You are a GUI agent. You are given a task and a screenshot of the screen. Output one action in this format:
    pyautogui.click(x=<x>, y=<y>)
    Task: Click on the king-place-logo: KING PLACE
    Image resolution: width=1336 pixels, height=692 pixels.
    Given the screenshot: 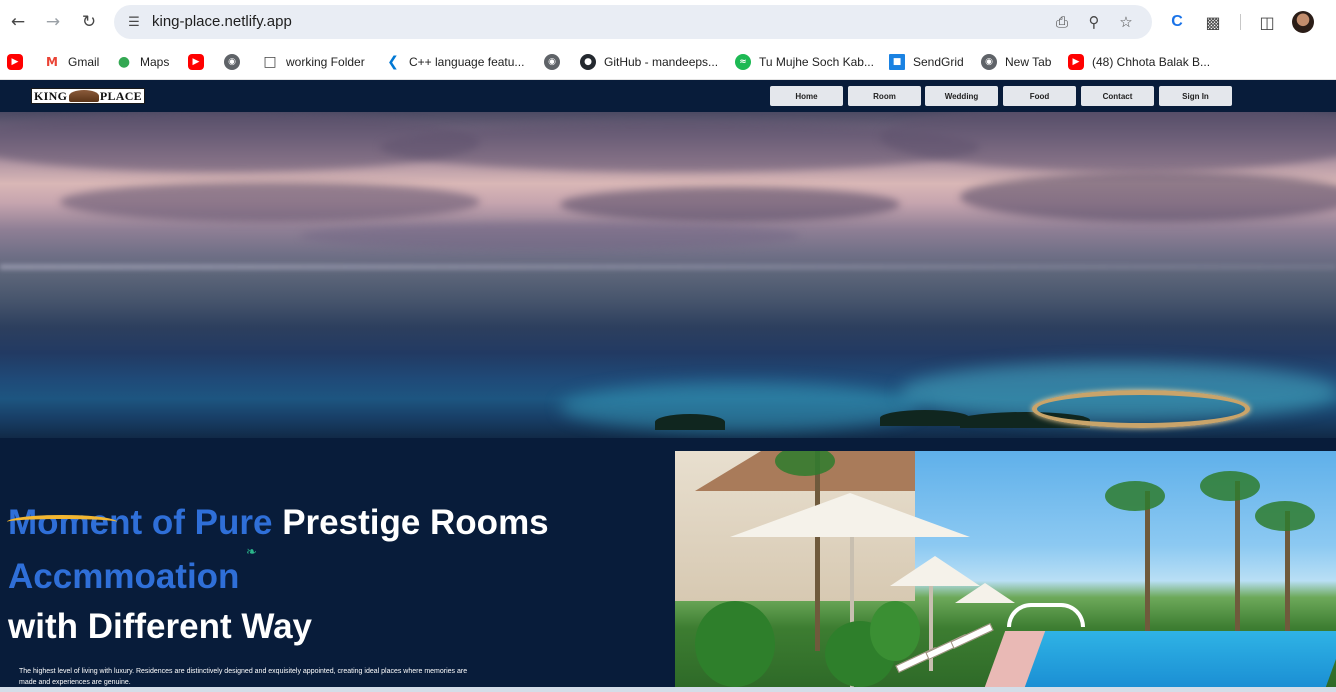 What is the action you would take?
    pyautogui.click(x=88, y=96)
    